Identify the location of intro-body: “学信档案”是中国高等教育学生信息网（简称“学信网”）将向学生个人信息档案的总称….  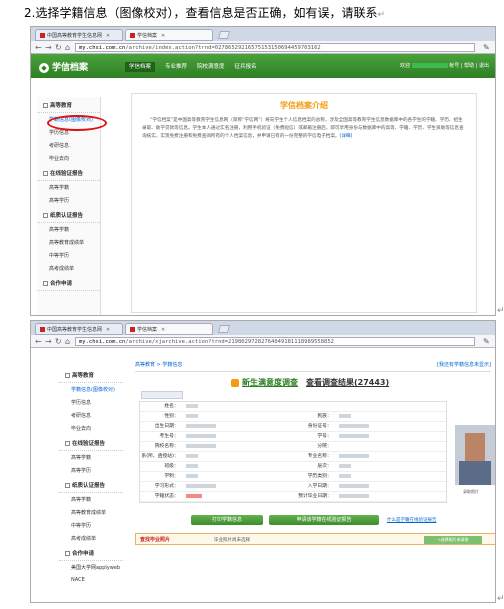
(303, 128).